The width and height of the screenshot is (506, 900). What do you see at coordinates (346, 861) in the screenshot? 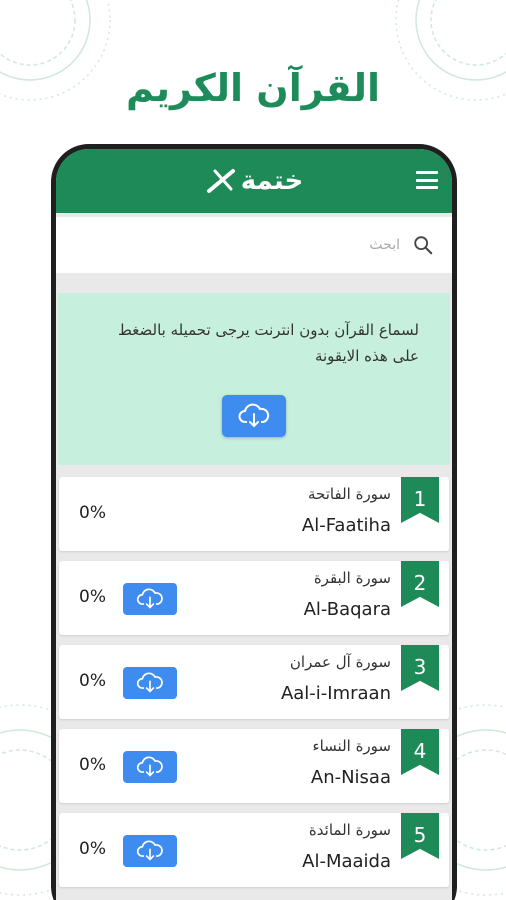
I see `surah-english-name: Al-Maaida` at bounding box center [346, 861].